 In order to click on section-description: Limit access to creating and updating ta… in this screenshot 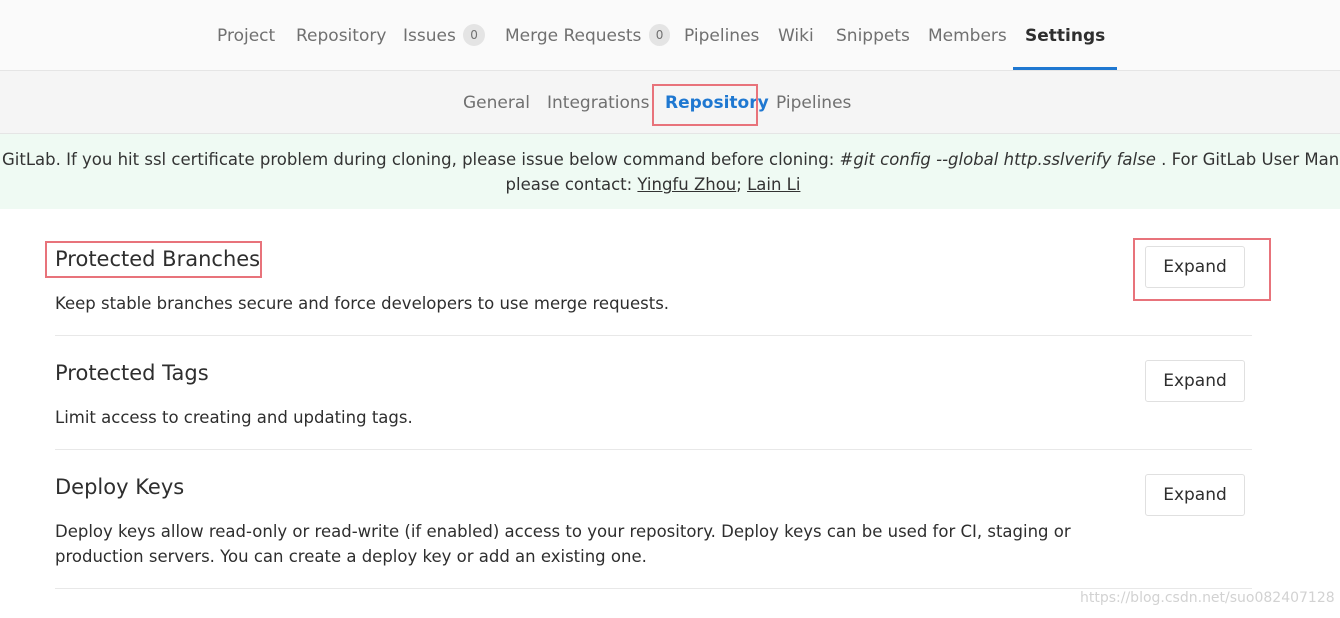, I will do `click(234, 417)`.